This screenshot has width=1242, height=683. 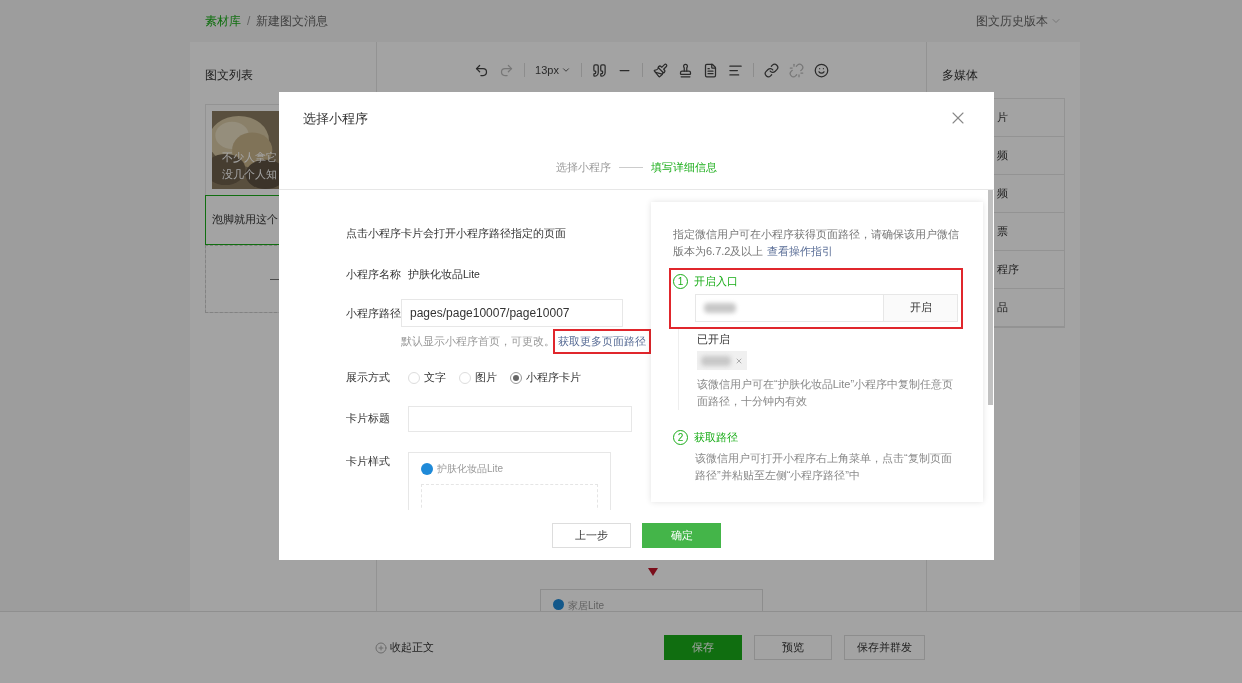 I want to click on triangle-marker-icon, so click(x=653, y=572).